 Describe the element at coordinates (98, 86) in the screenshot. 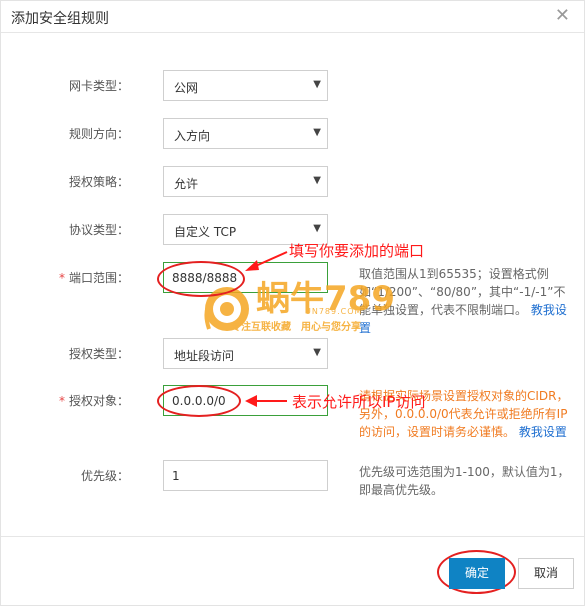

I see `nic-type-label: 网卡类型：` at that location.